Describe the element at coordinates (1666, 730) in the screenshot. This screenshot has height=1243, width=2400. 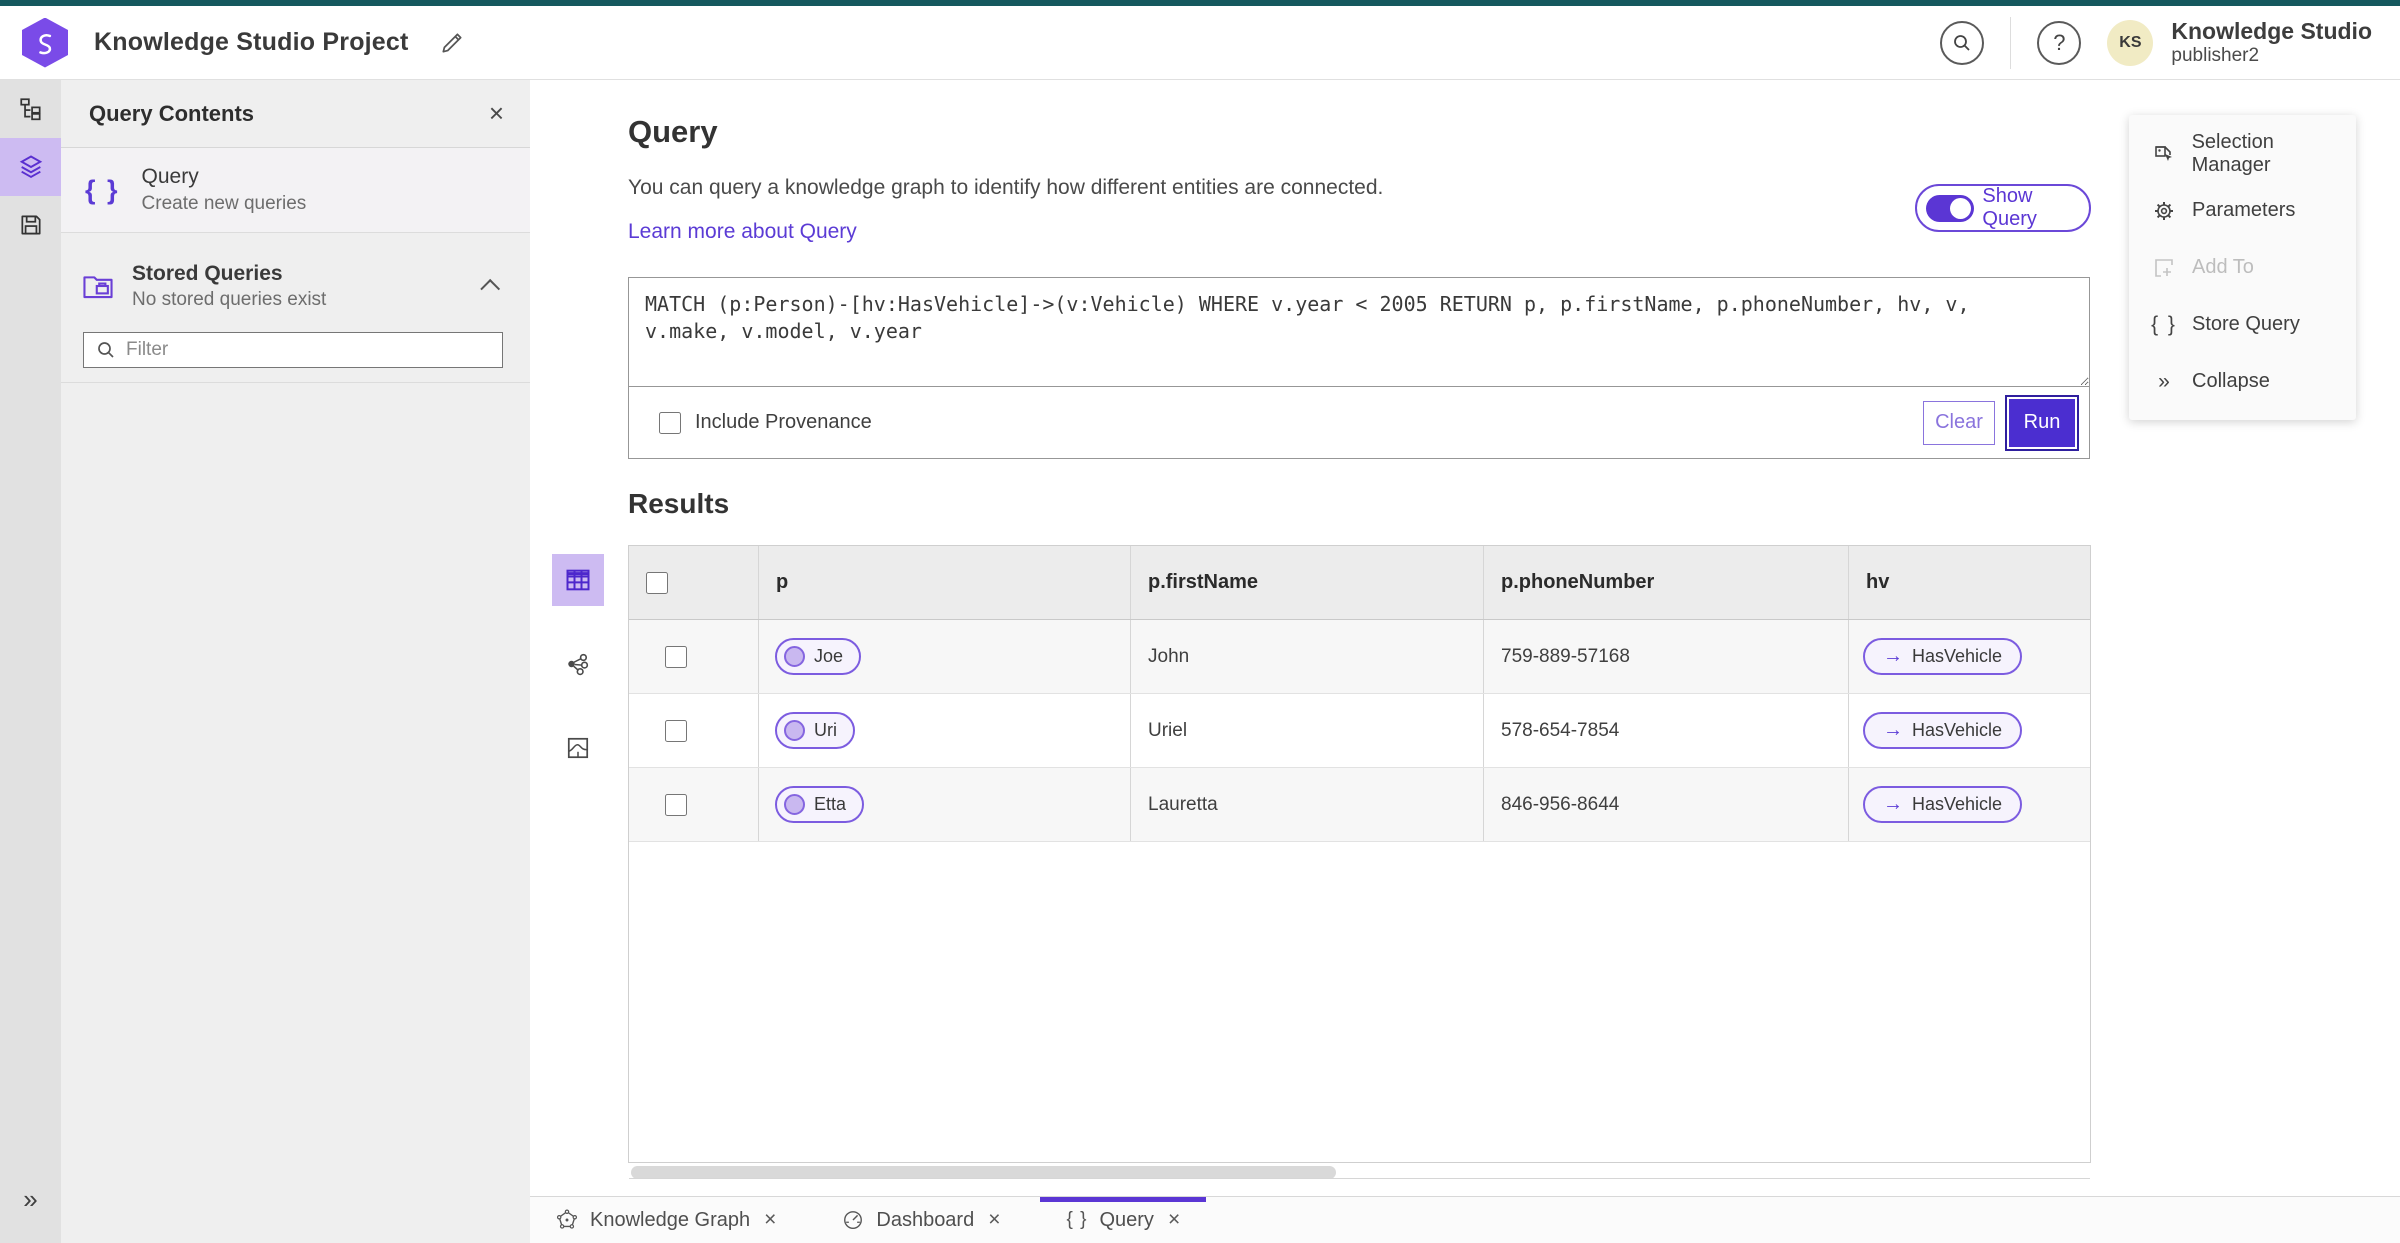
I see `cell-phone: 578-654-7854` at that location.